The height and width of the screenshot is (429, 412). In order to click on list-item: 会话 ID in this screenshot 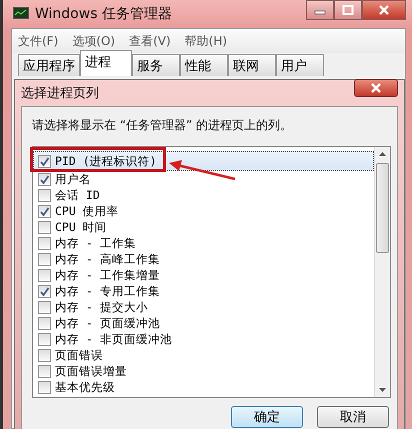, I will do `click(203, 195)`.